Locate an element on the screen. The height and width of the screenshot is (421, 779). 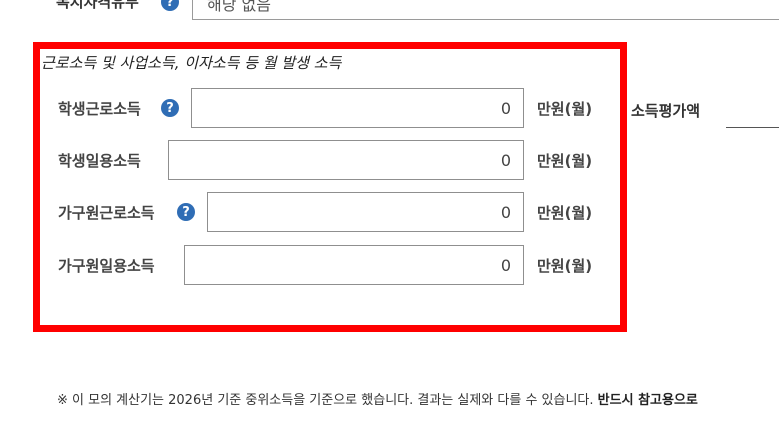
student-earned-income-value: 0 is located at coordinates (505, 108).